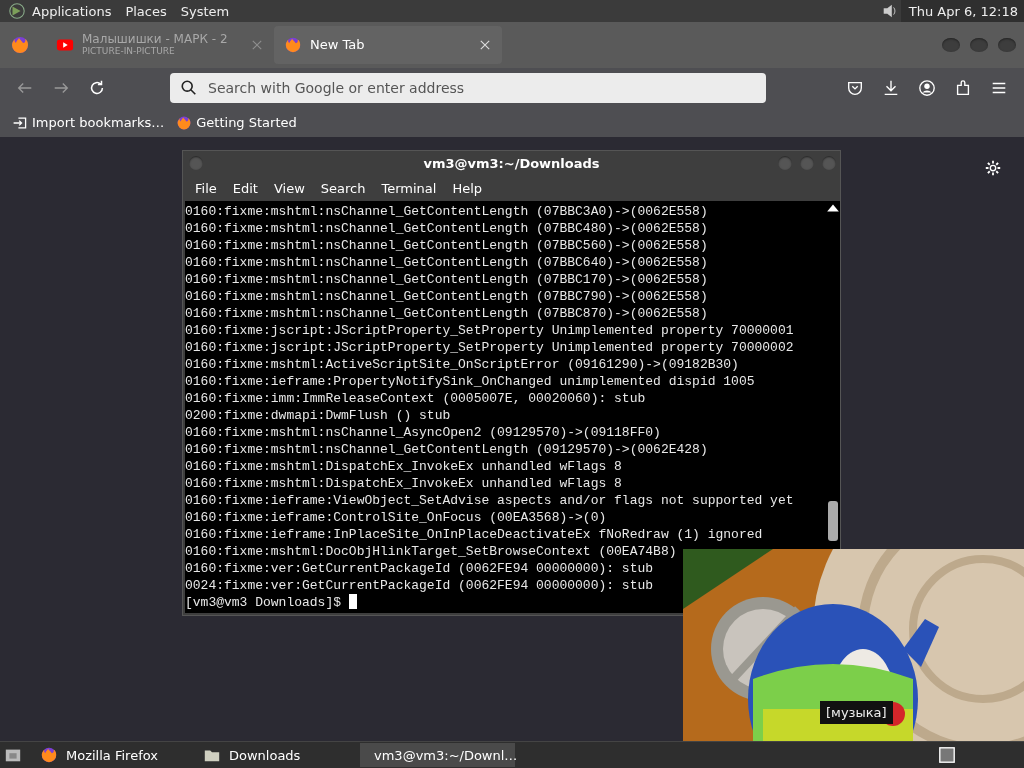  Describe the element at coordinates (489, 500) in the screenshot. I see `terminal-line: 0160:fixme:ieframe:ViewObject_SetAdvise aspects and/or flags not supported yet` at that location.